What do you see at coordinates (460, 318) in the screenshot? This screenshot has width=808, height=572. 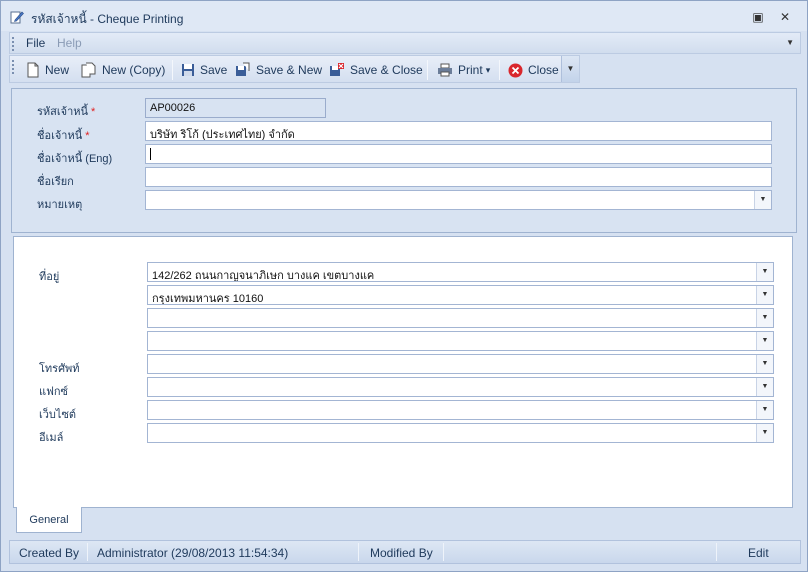 I see `address-line-3: ▼` at bounding box center [460, 318].